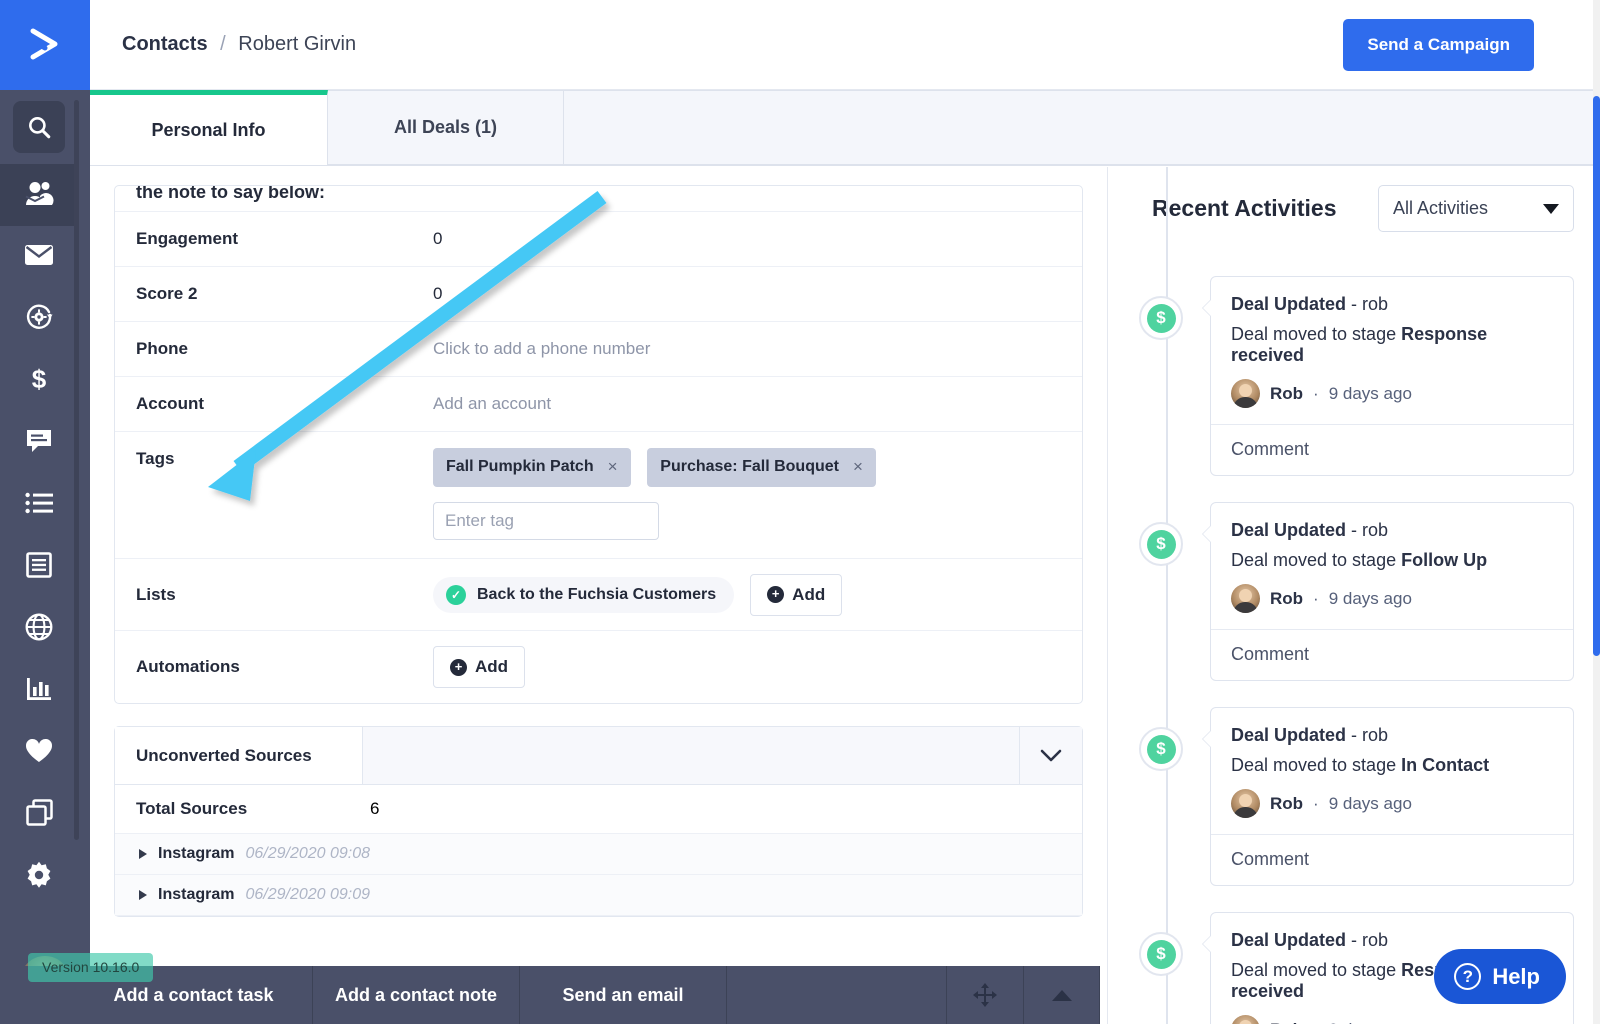 The width and height of the screenshot is (1600, 1024). I want to click on move-arrows-icon, so click(985, 995).